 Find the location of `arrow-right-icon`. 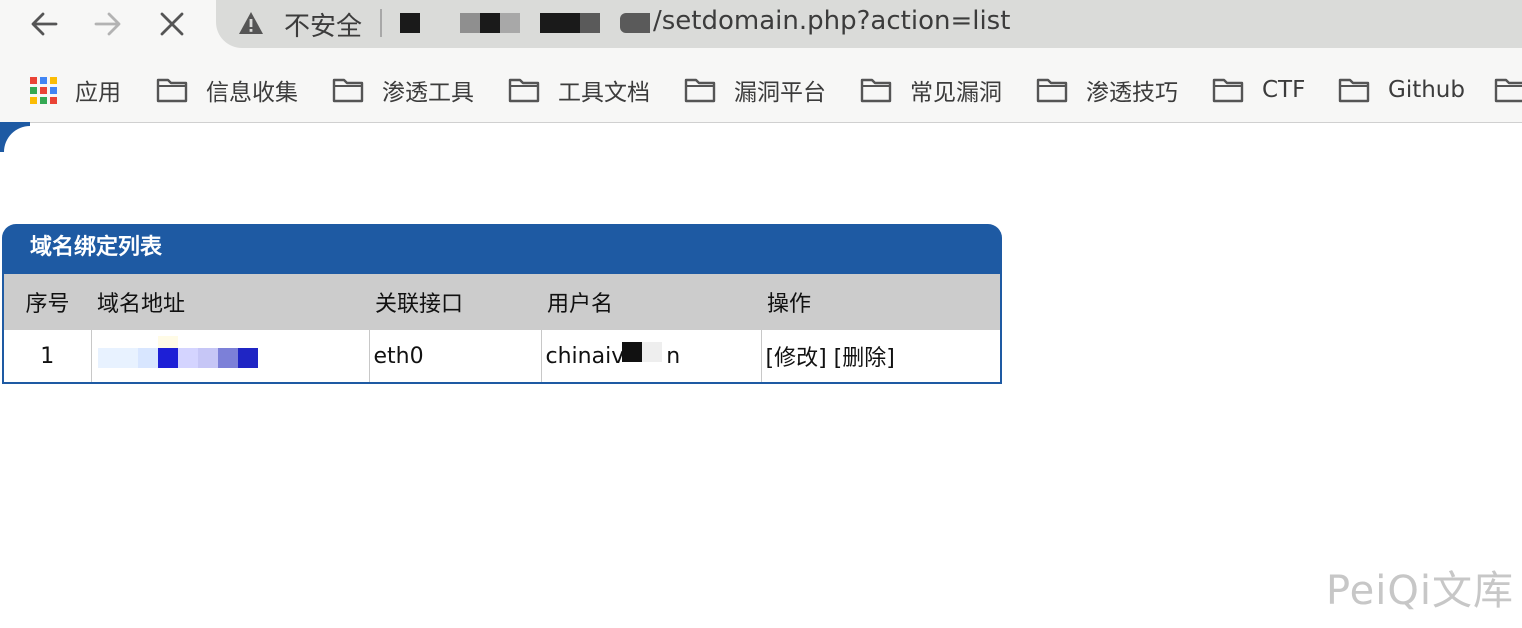

arrow-right-icon is located at coordinates (107, 24).